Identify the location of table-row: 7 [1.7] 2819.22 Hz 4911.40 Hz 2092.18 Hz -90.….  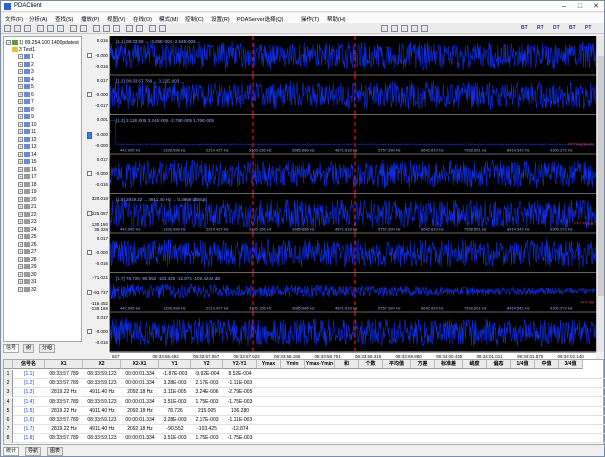
(304, 430).